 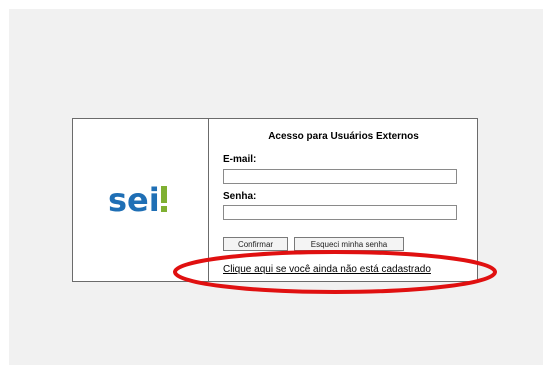 What do you see at coordinates (240, 159) in the screenshot?
I see `email-label: E-mail:` at bounding box center [240, 159].